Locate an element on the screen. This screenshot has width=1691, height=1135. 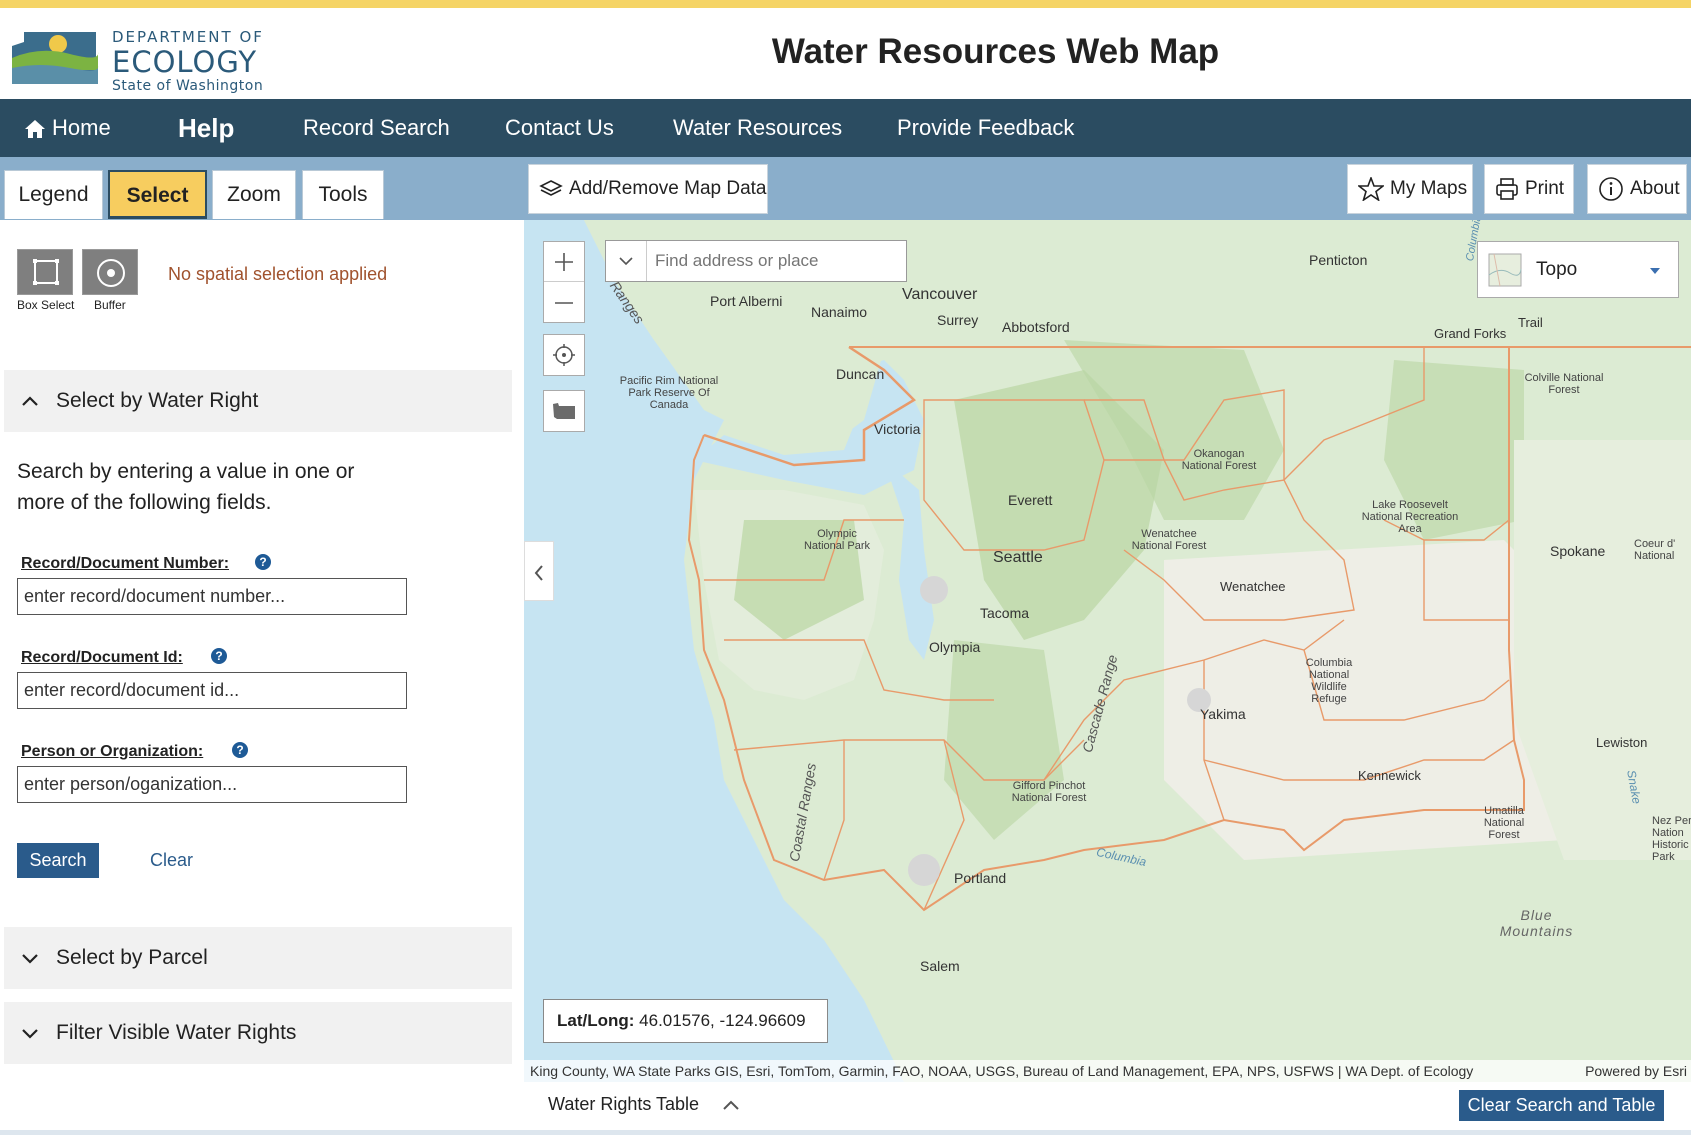
dropdown-arrow-icon is located at coordinates (1655, 271).